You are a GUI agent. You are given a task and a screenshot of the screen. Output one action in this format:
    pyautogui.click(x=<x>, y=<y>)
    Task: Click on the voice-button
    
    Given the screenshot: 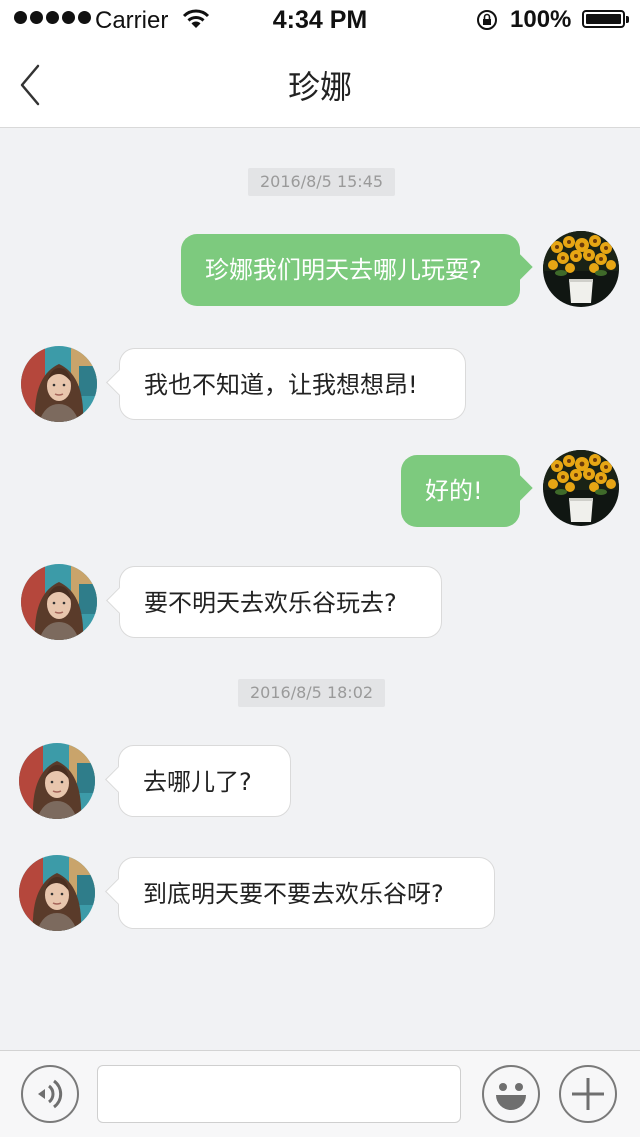 What is the action you would take?
    pyautogui.click(x=50, y=1094)
    